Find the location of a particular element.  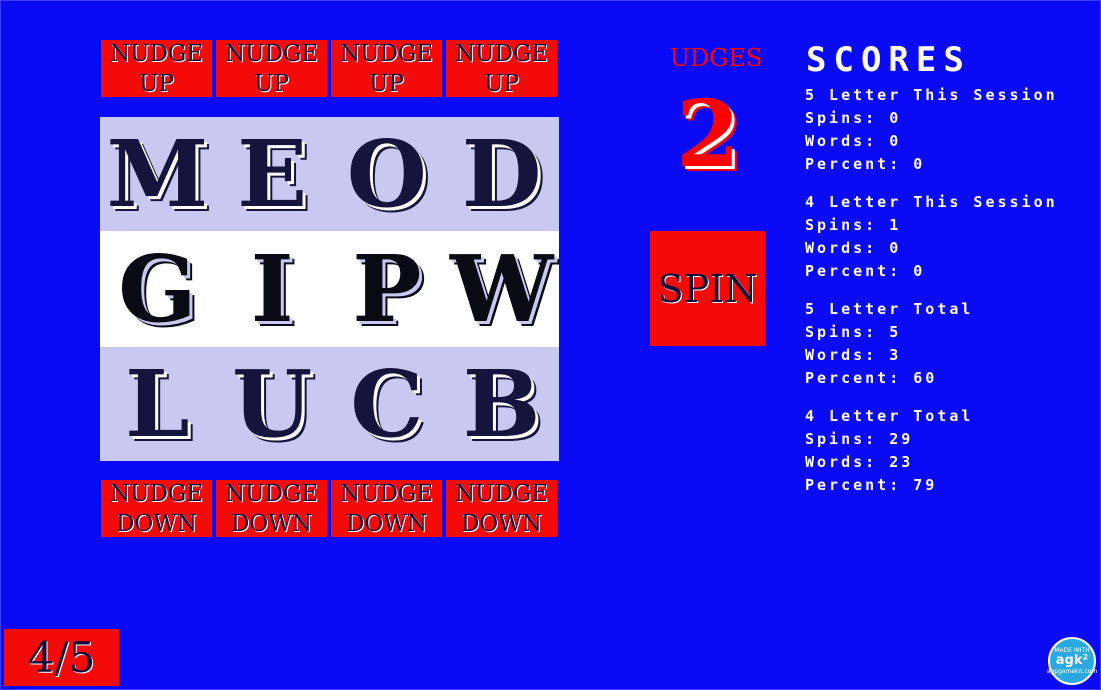

agk-logo: MADE WITH agk² appgamekit.com is located at coordinates (1072, 661).